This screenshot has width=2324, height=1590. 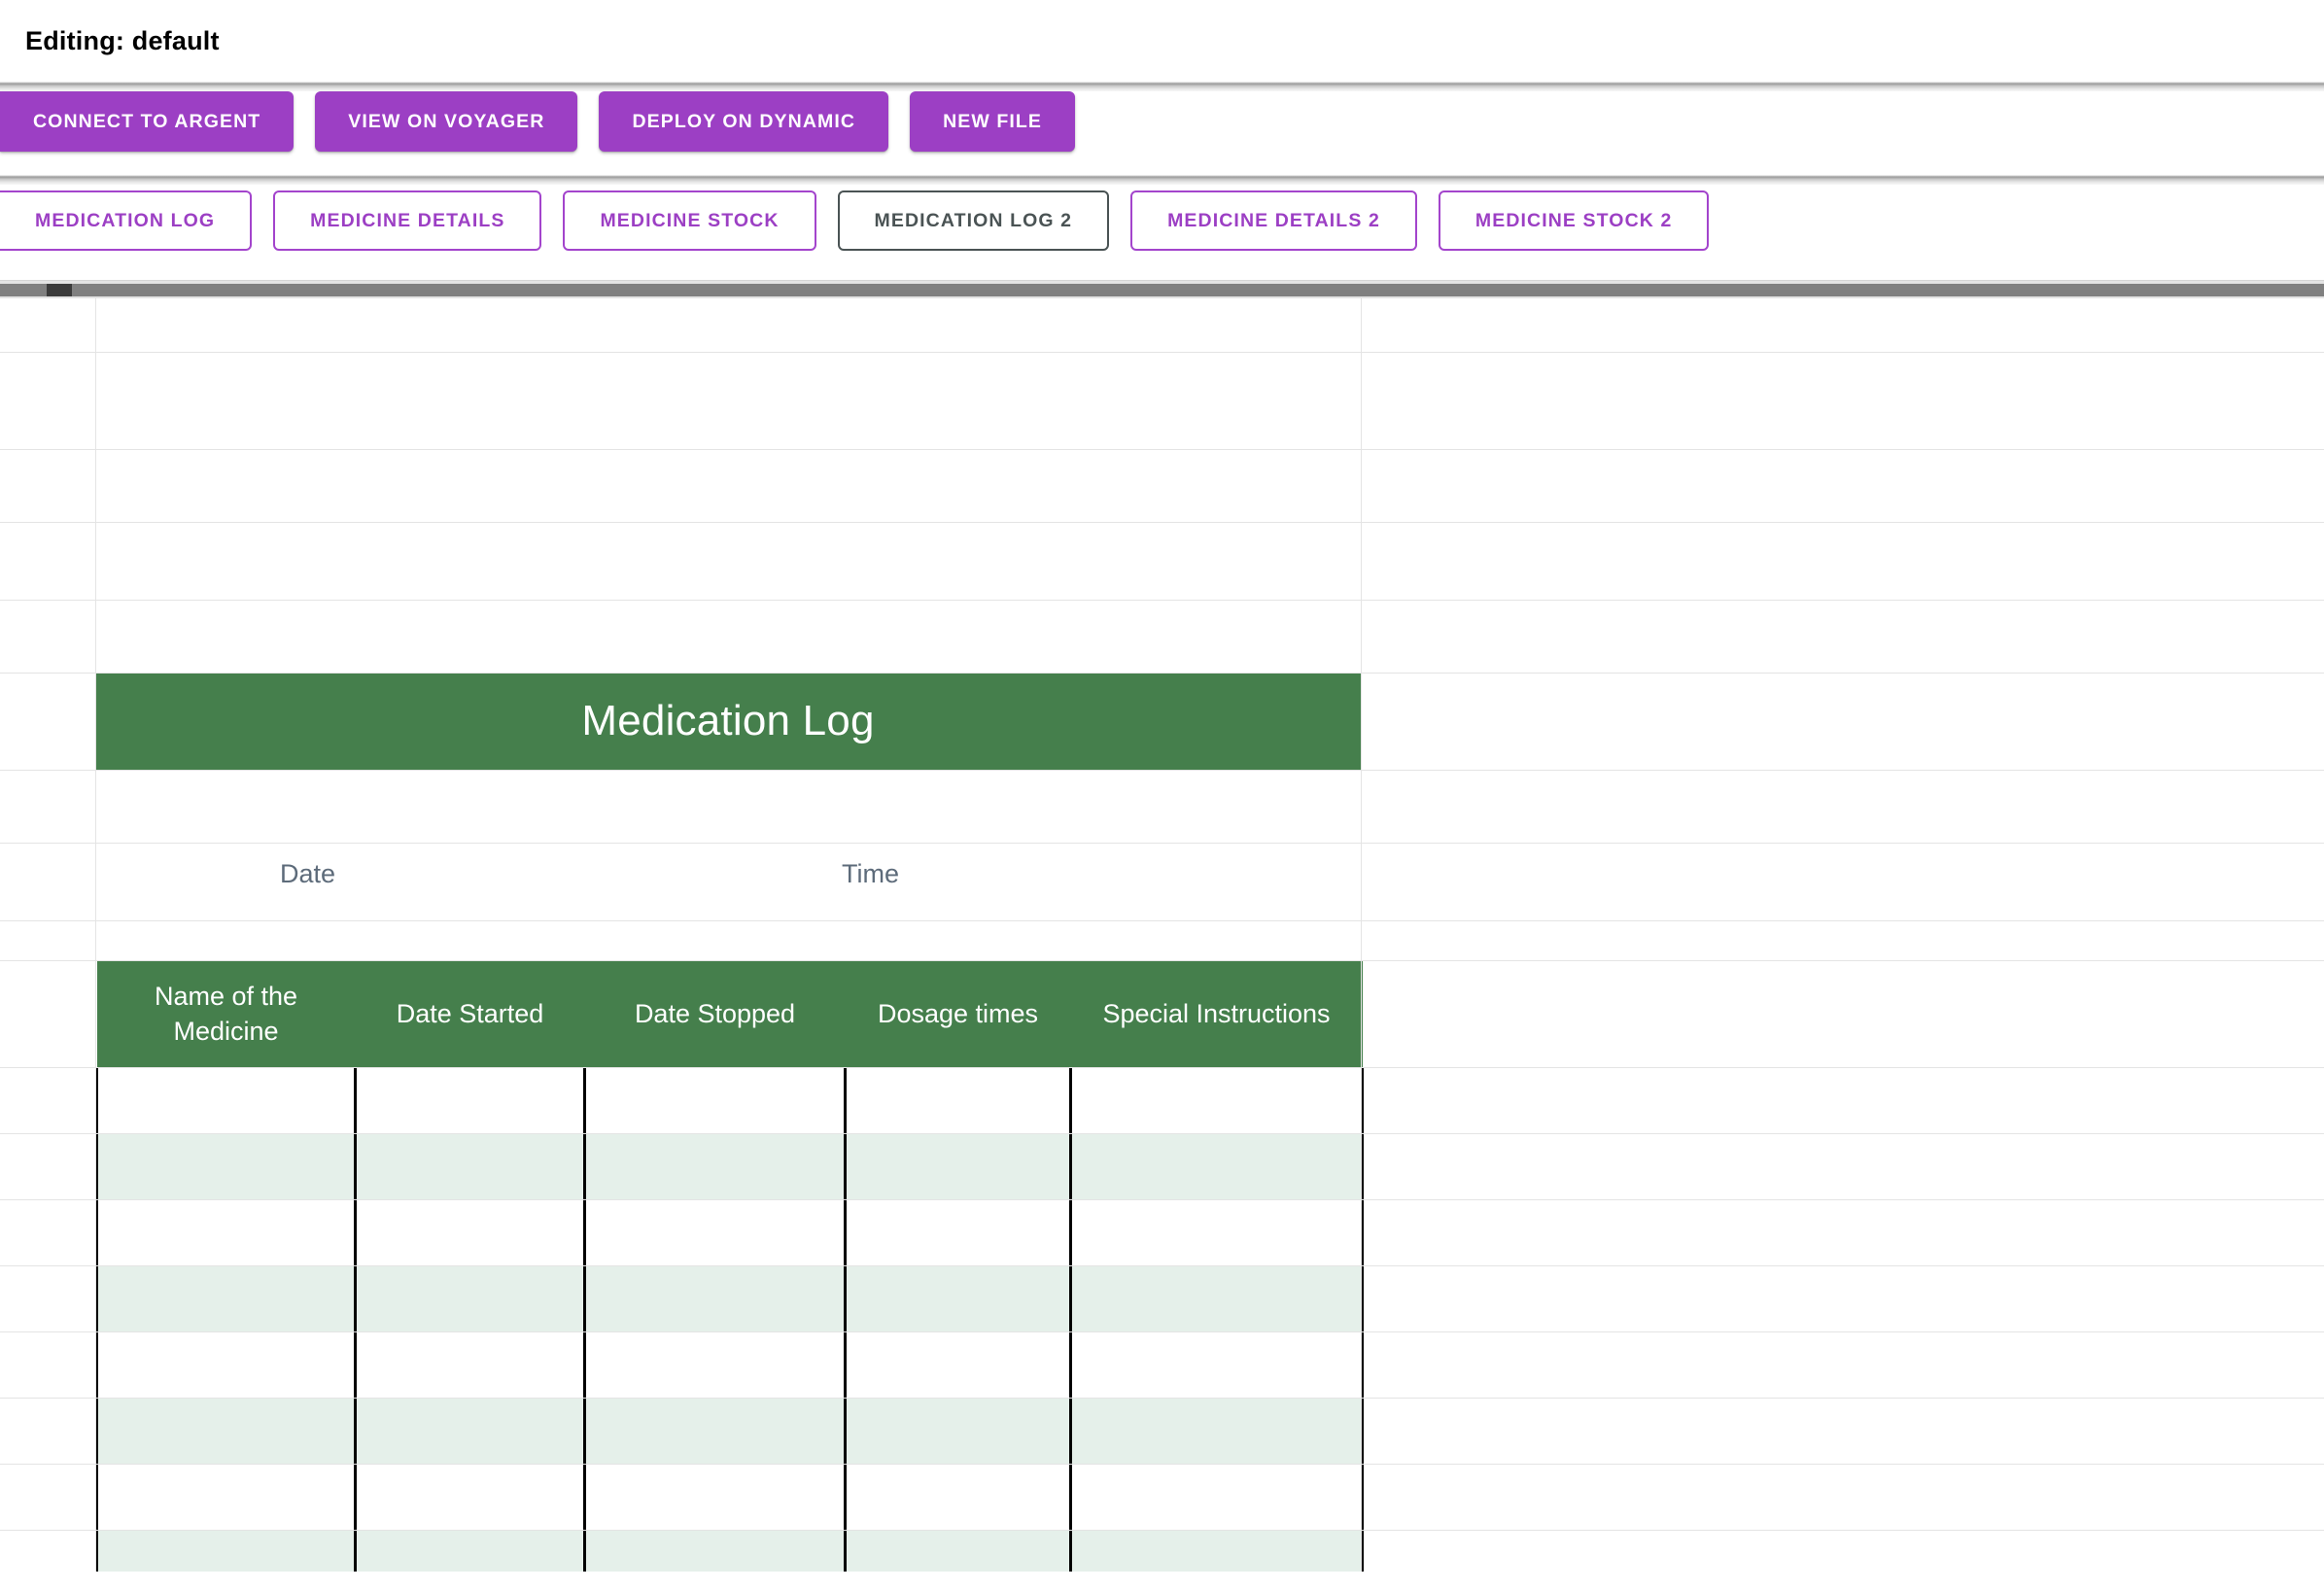 I want to click on table-column-header: Date Started, so click(x=470, y=1013).